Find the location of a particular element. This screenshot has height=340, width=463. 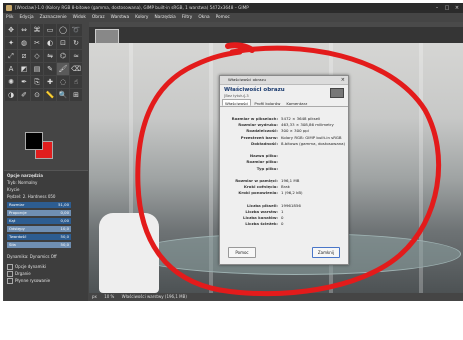

airbrush-icon: ✺ is located at coordinates (11, 82).